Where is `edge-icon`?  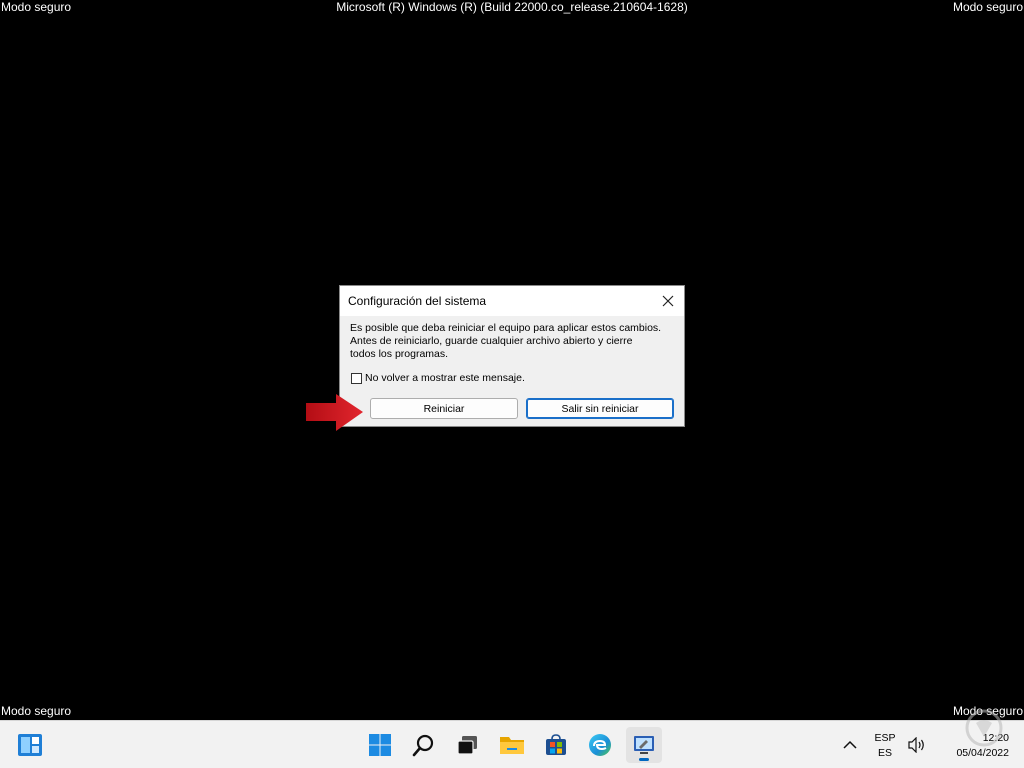
edge-icon is located at coordinates (600, 745).